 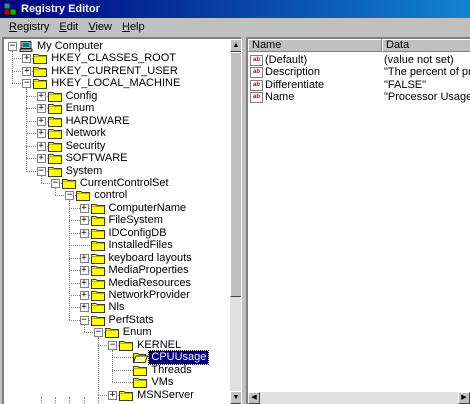 I want to click on tree-node-label: HKEY_CURRENT_USER, so click(x=114, y=71).